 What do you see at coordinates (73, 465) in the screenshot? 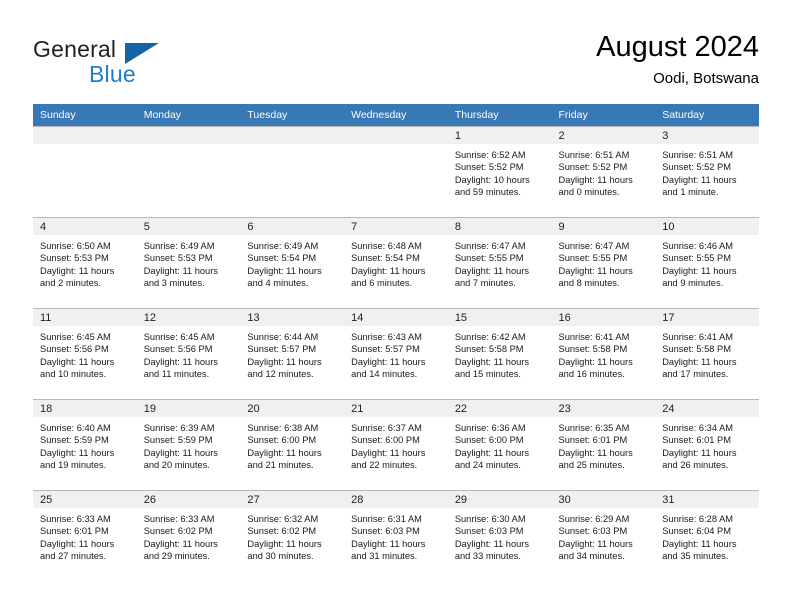
I see `day-detail-daylight-2: and 19 minutes.` at bounding box center [73, 465].